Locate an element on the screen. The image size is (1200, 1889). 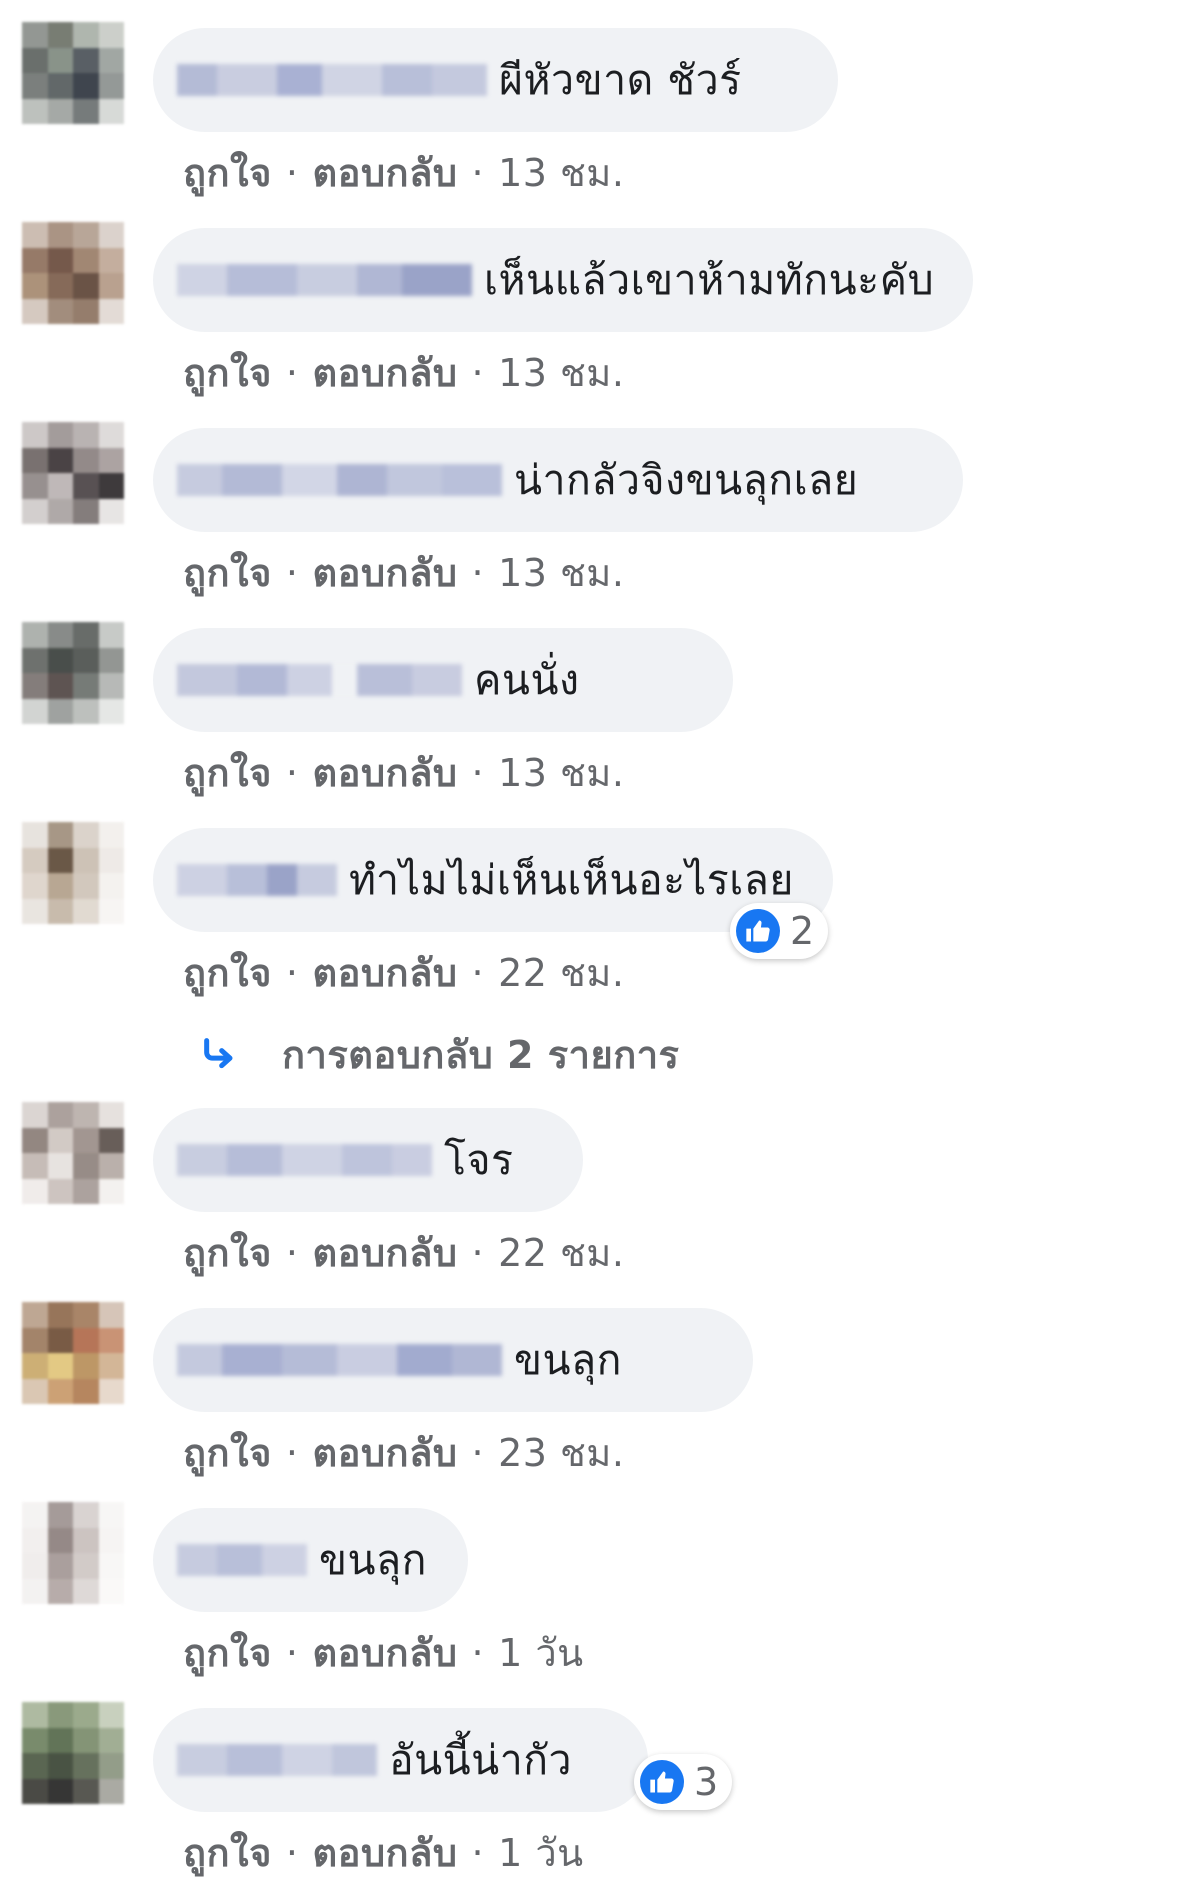
comment-text: ผีหัวขาด ชัวร์ is located at coordinates (620, 79).